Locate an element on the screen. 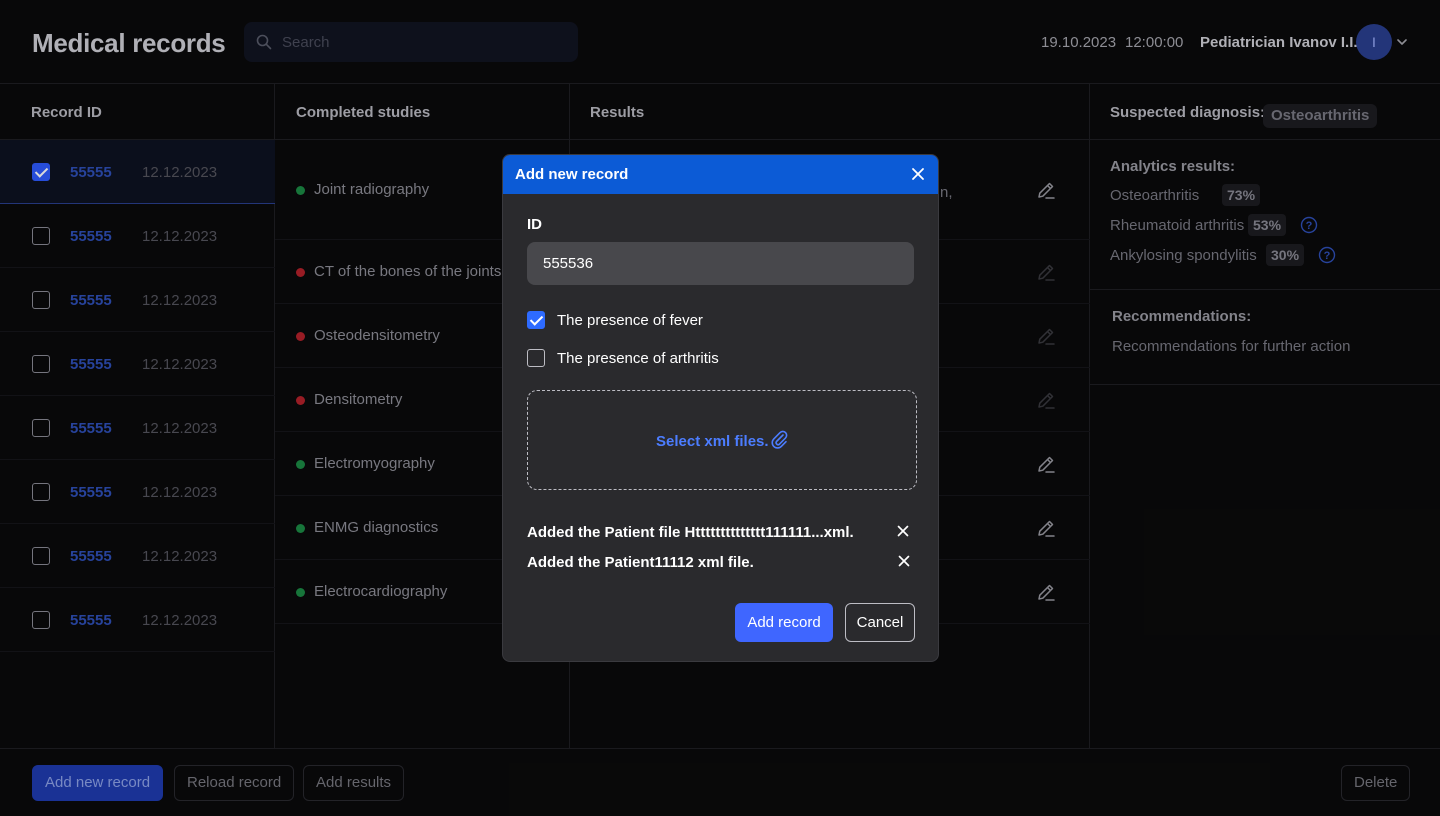 Image resolution: width=1440 pixels, height=816 pixels. dialog-header: Add new record is located at coordinates (720, 174).